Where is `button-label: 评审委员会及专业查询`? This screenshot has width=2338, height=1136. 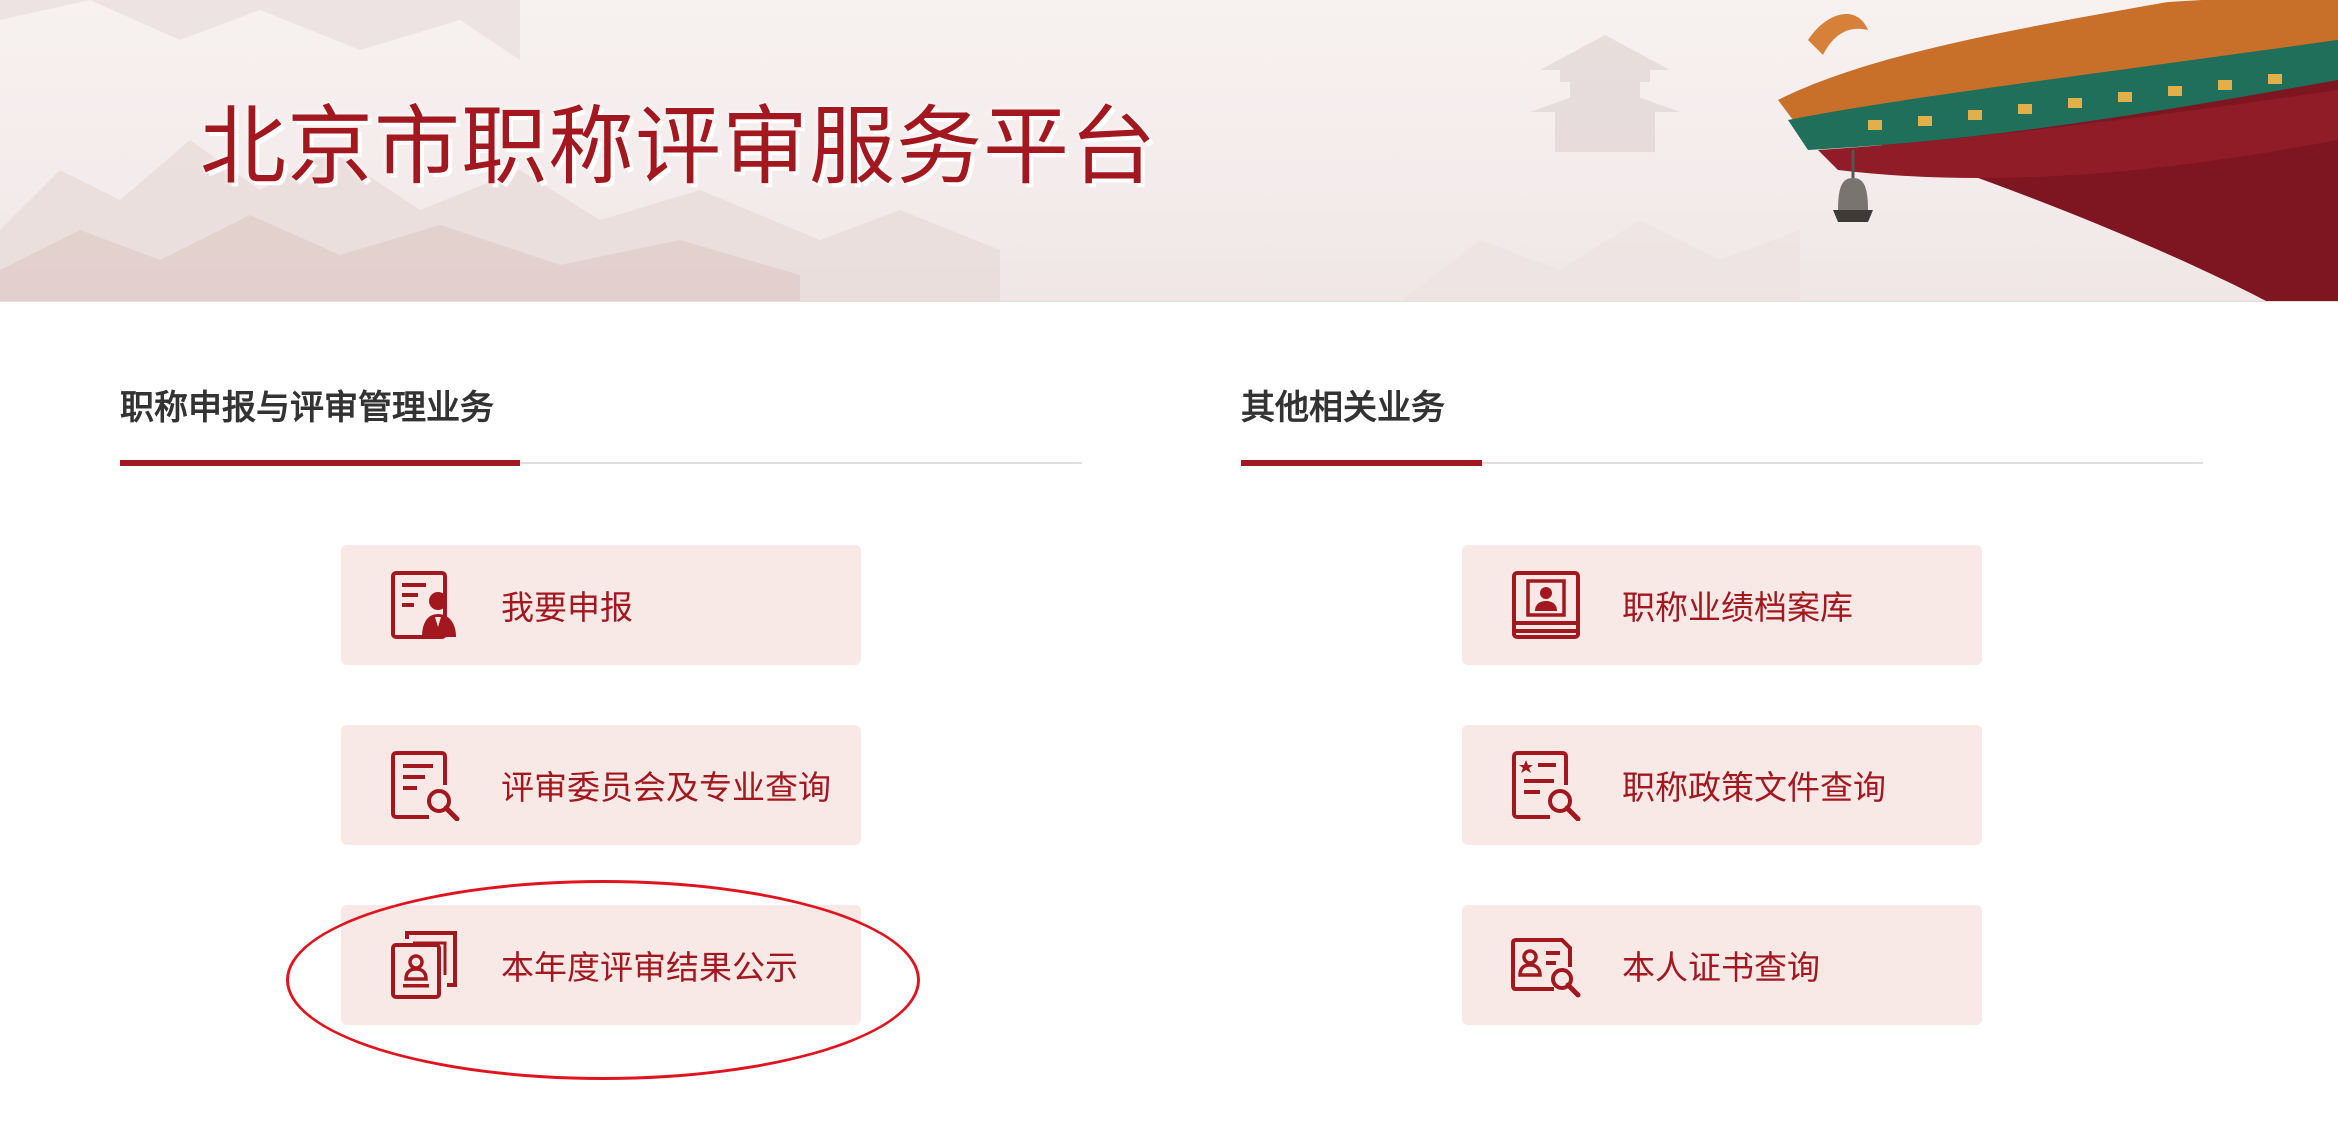
button-label: 评审委员会及专业查询 is located at coordinates (666, 787).